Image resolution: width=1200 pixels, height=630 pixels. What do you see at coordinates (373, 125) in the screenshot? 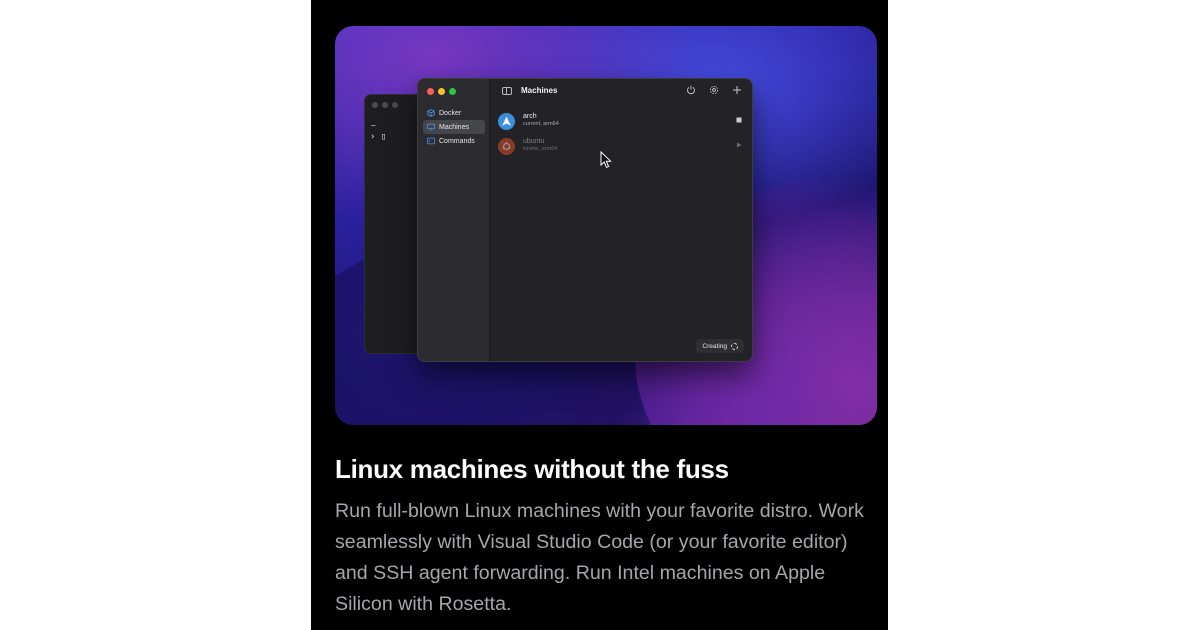
I see `terminal-cwd: ~` at bounding box center [373, 125].